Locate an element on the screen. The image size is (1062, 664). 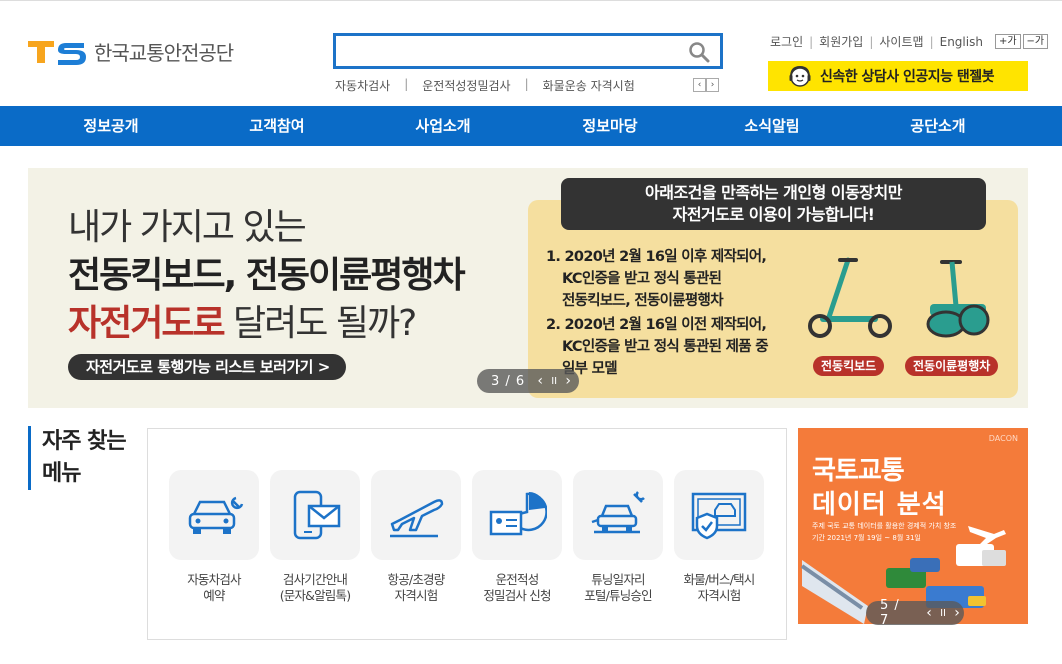
car-wrench-icon is located at coordinates (214, 515).